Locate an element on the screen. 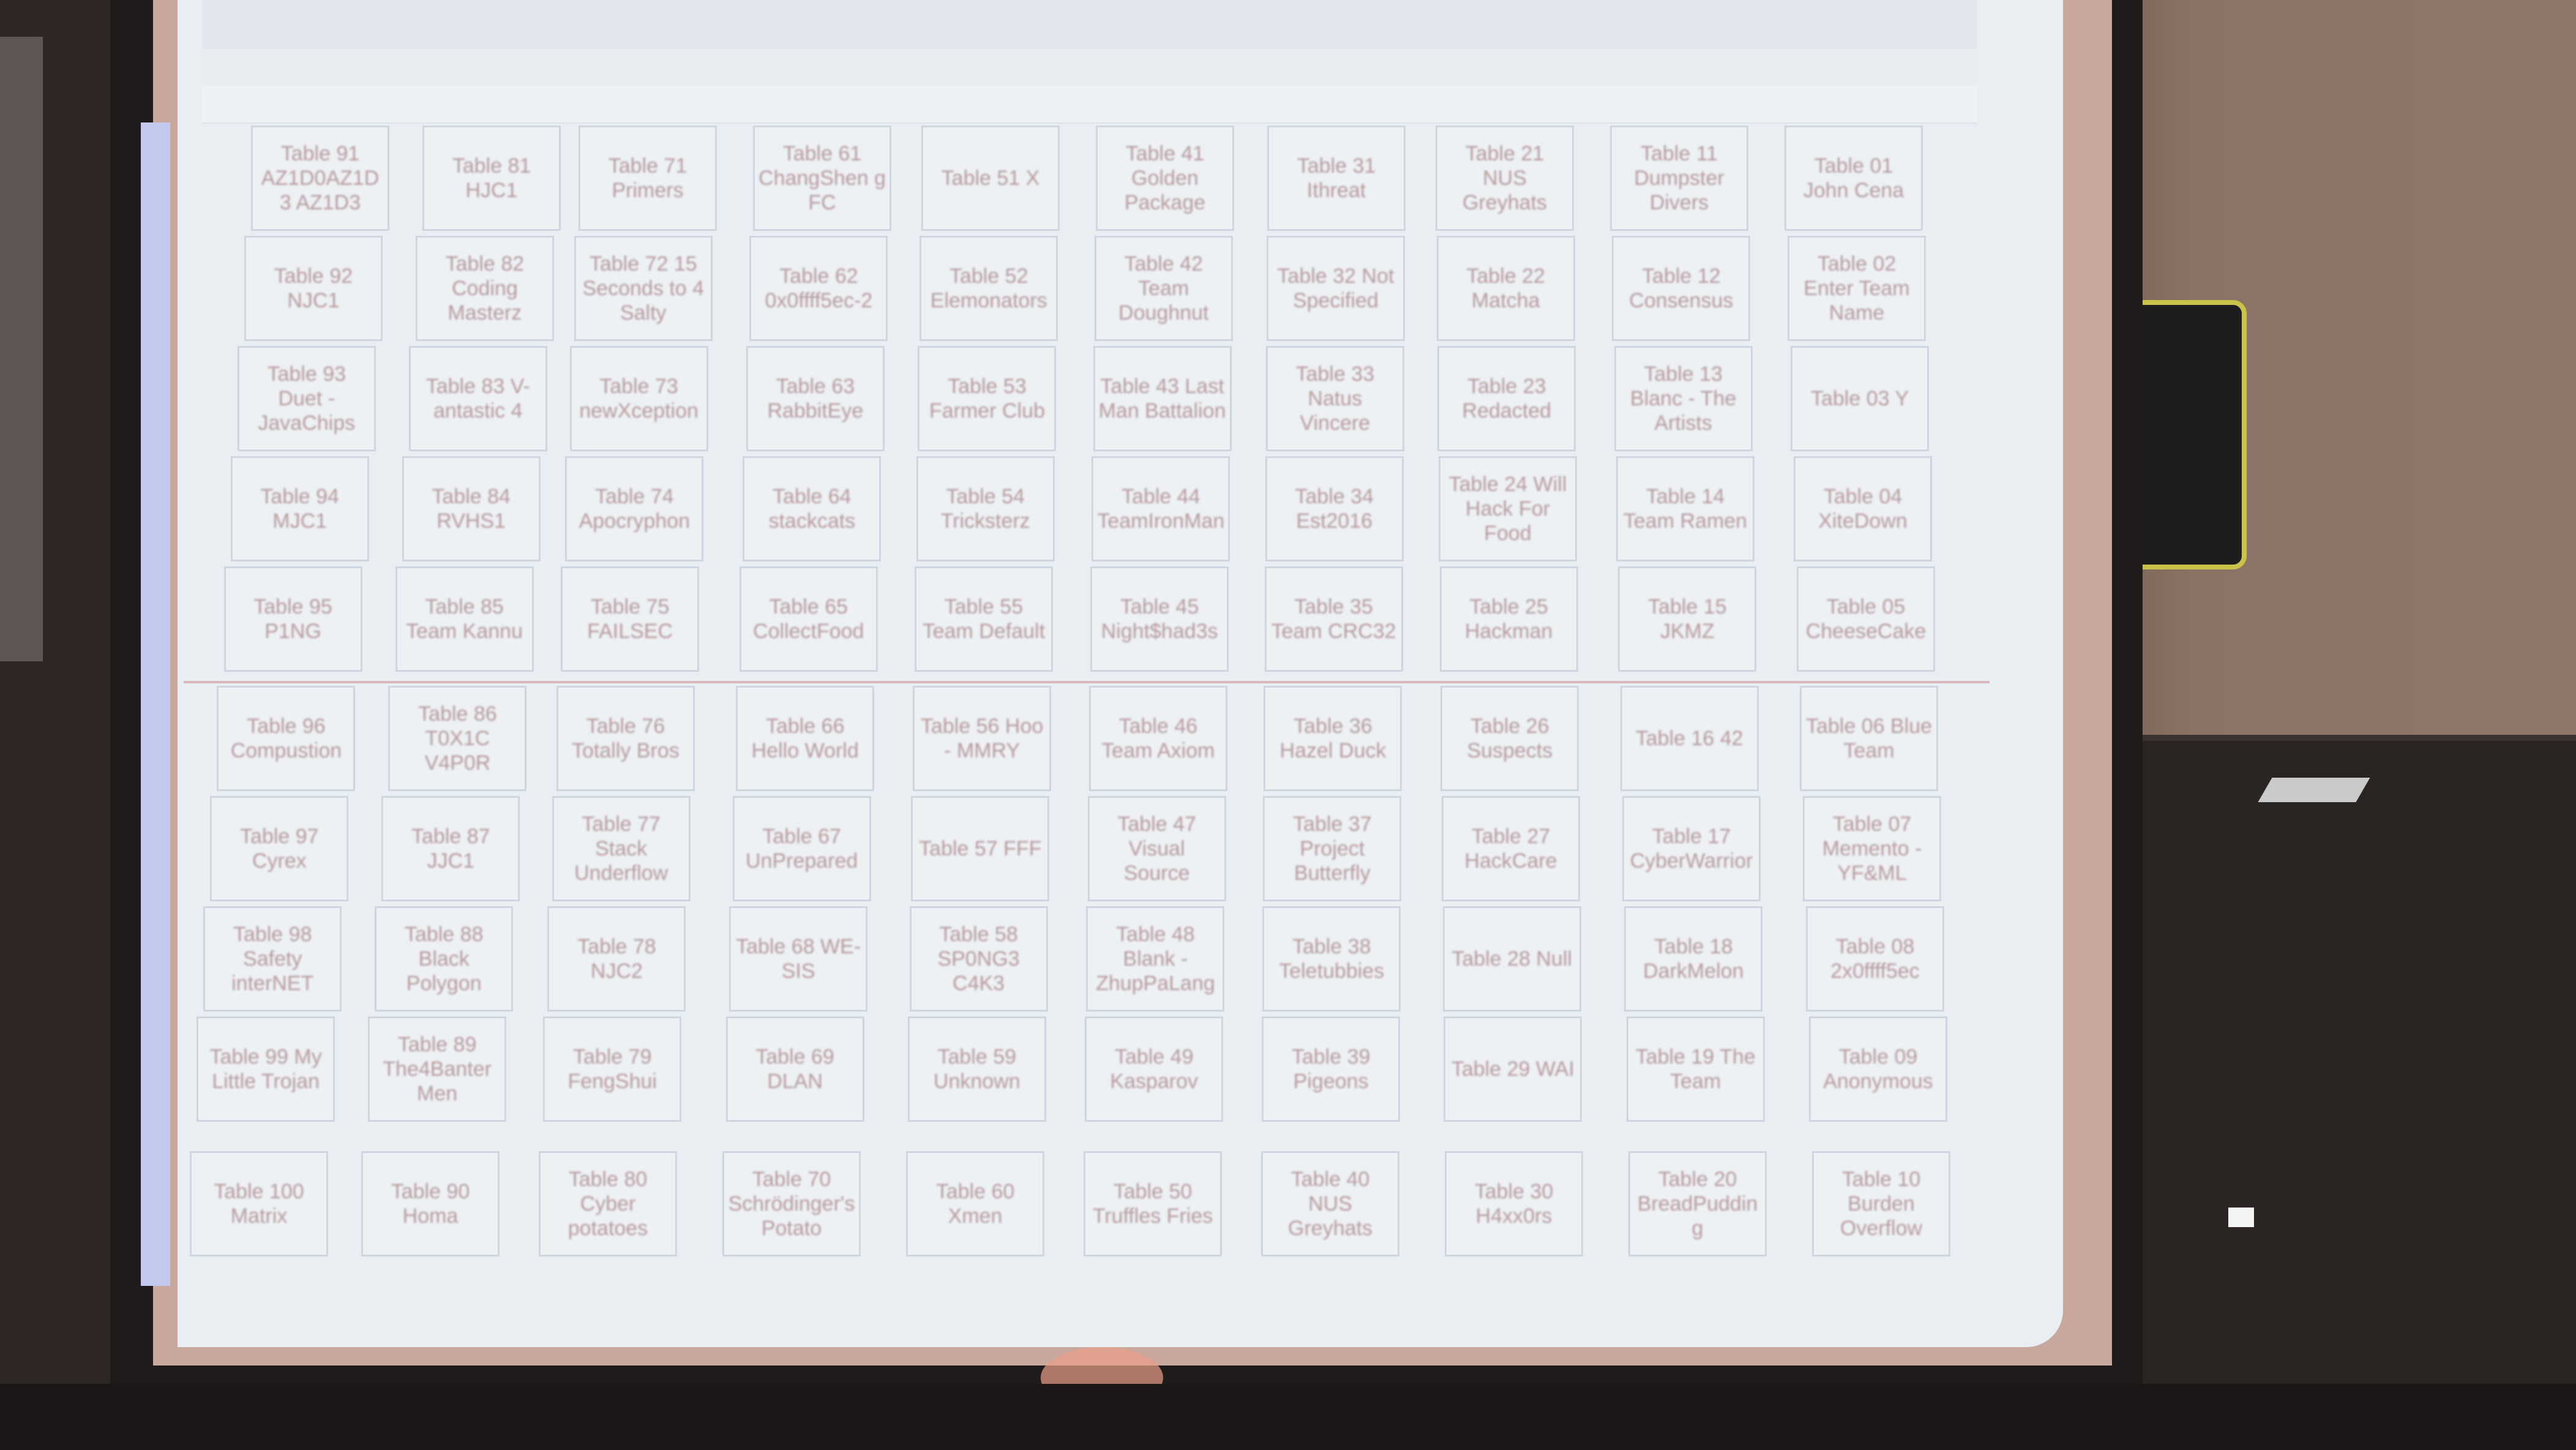  table-cell-label: Table 47 Visual Source is located at coordinates (1156, 849).